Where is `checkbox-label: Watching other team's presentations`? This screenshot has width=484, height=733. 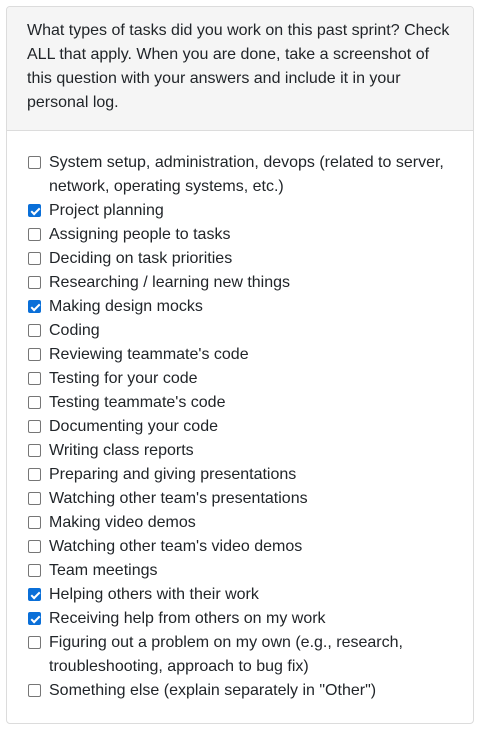 checkbox-label: Watching other team's presentations is located at coordinates (252, 499).